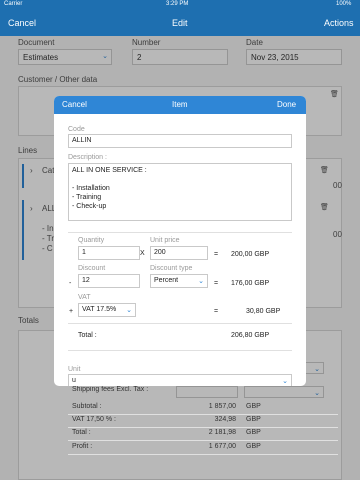  I want to click on totals-currency-0: GBP, so click(253, 406).